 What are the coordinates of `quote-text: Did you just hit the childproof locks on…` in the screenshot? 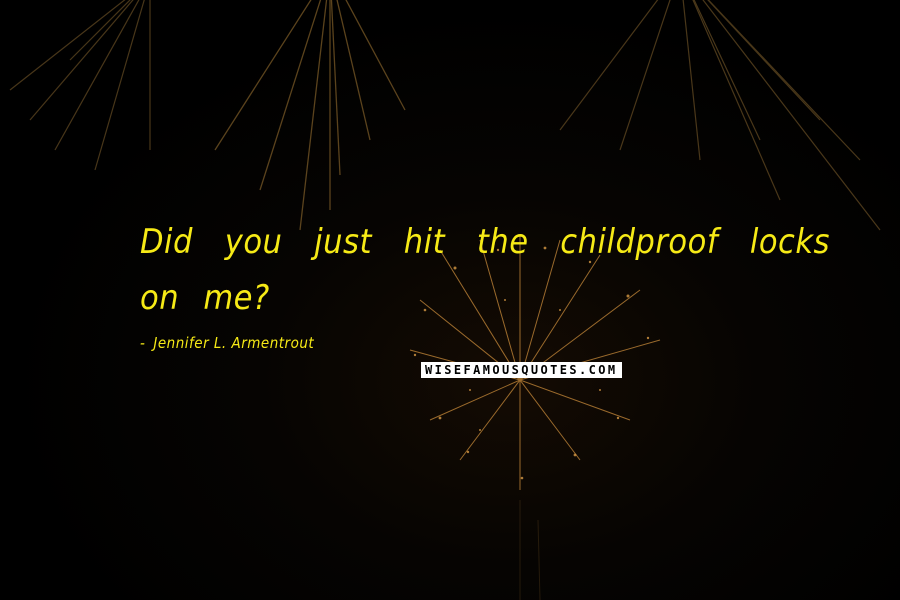 It's located at (485, 270).